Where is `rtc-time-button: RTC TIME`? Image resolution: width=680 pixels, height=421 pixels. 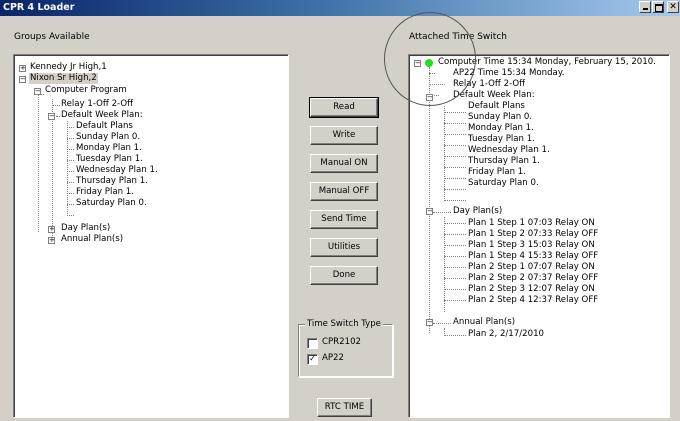
rtc-time-button: RTC TIME is located at coordinates (344, 407).